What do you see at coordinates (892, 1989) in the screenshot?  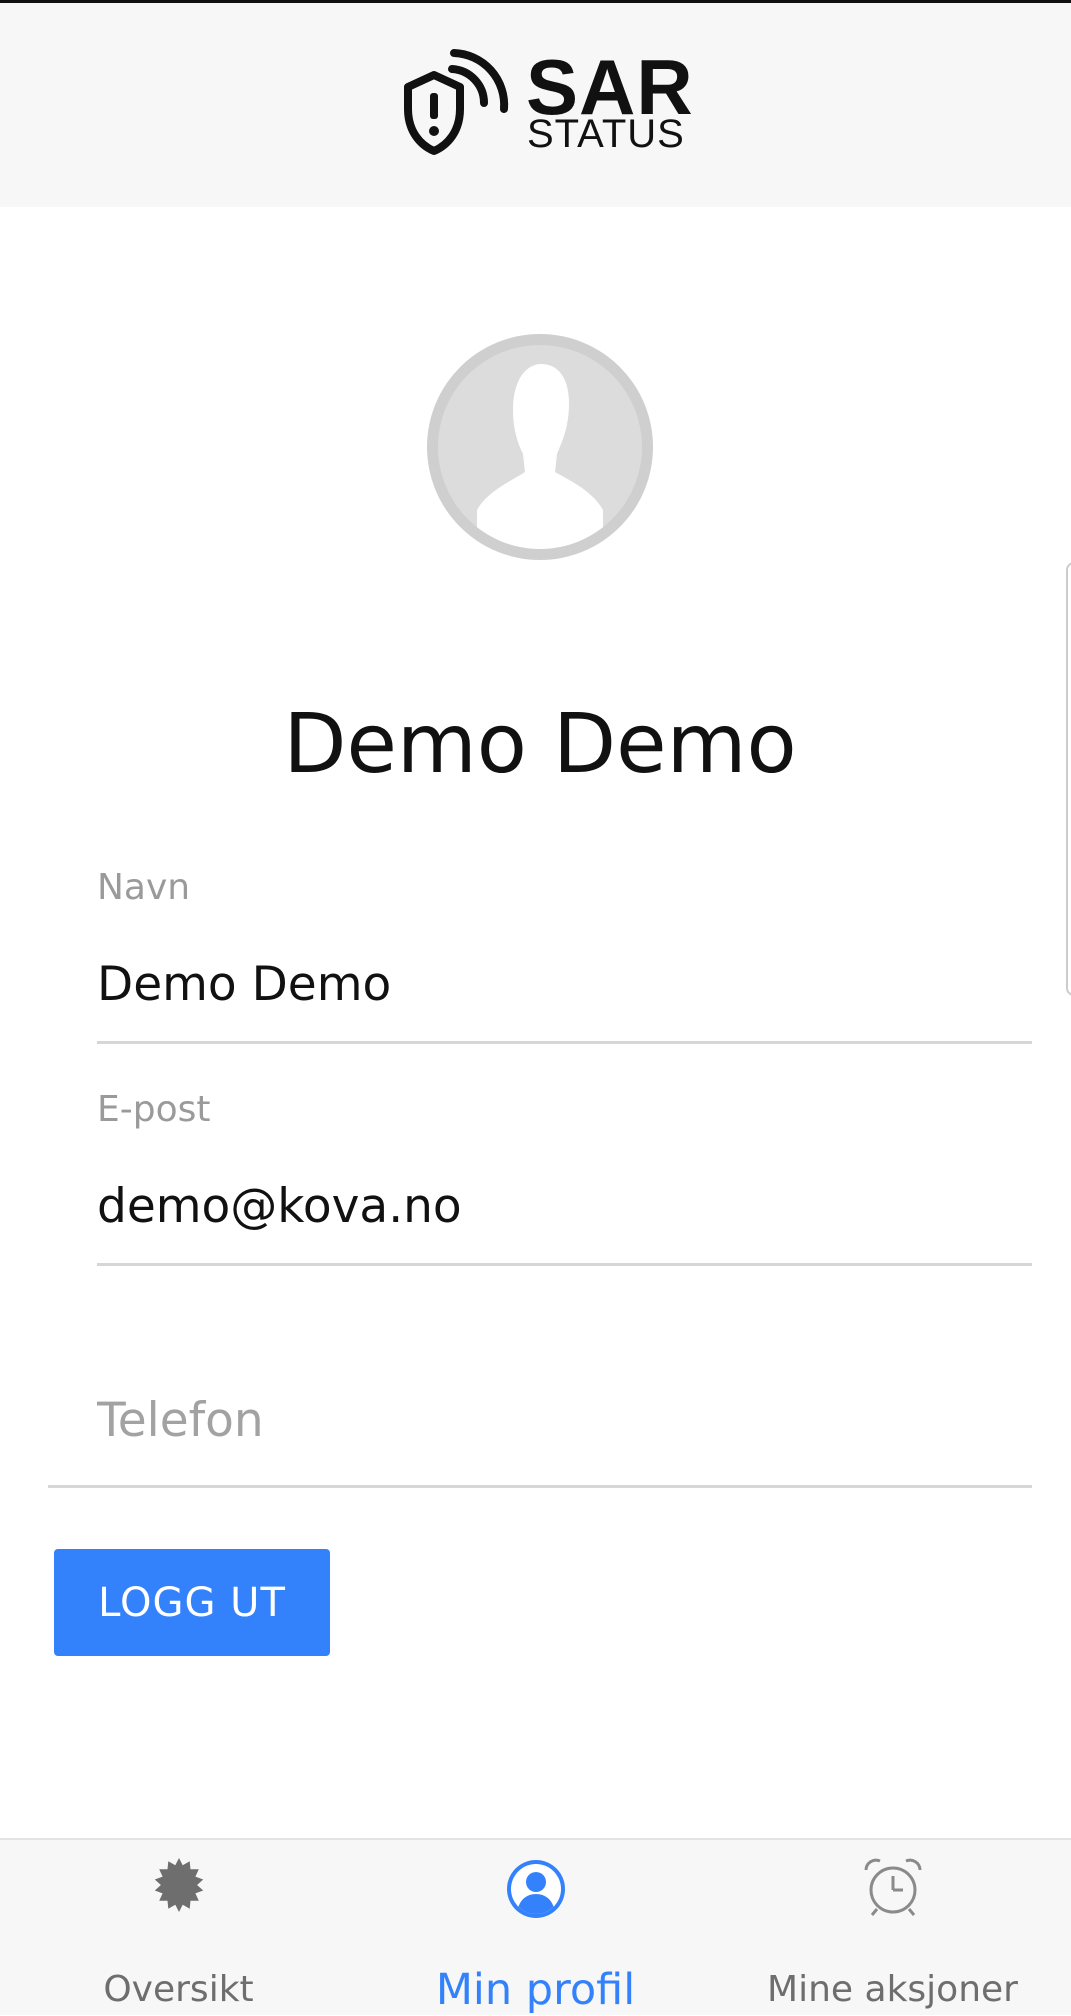 I see `nav-label-mine-aksjoner: Mine aksjoner` at bounding box center [892, 1989].